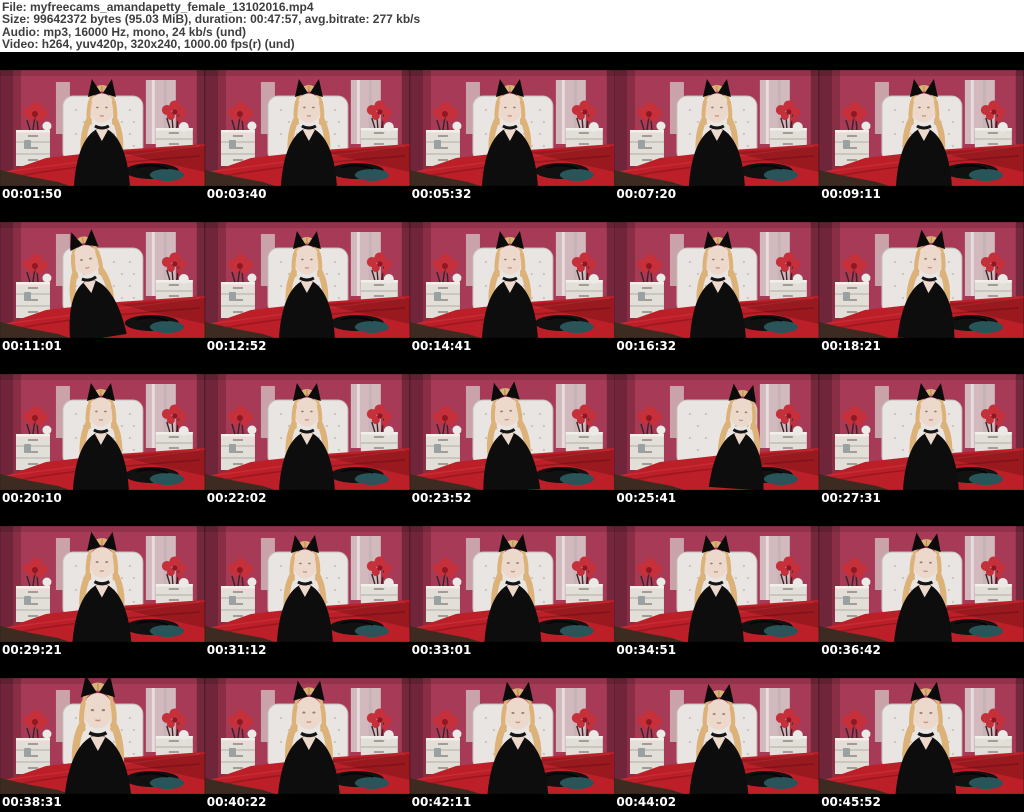  I want to click on timestamp-text: 00:22:02, so click(237, 498).